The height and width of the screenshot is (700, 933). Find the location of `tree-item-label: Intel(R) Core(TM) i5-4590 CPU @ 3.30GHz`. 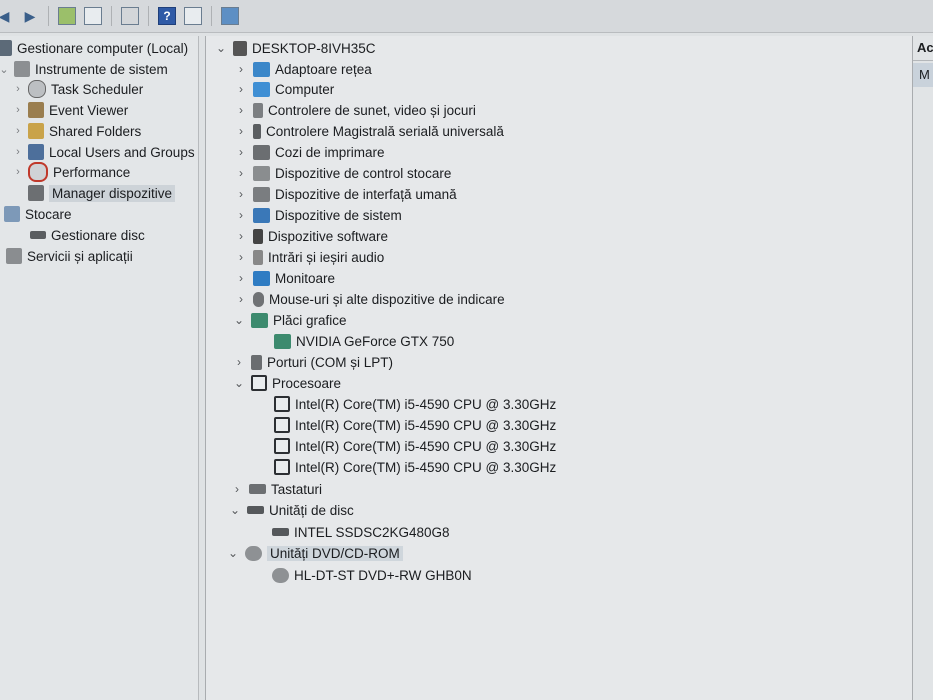

tree-item-label: Intel(R) Core(TM) i5-4590 CPU @ 3.30GHz is located at coordinates (426, 467).